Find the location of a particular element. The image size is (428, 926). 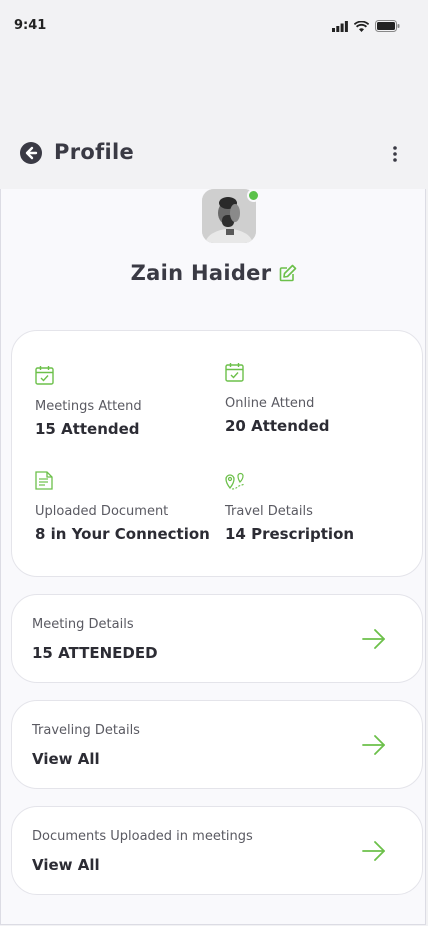

stat-value: 14 Prescription is located at coordinates (290, 534).